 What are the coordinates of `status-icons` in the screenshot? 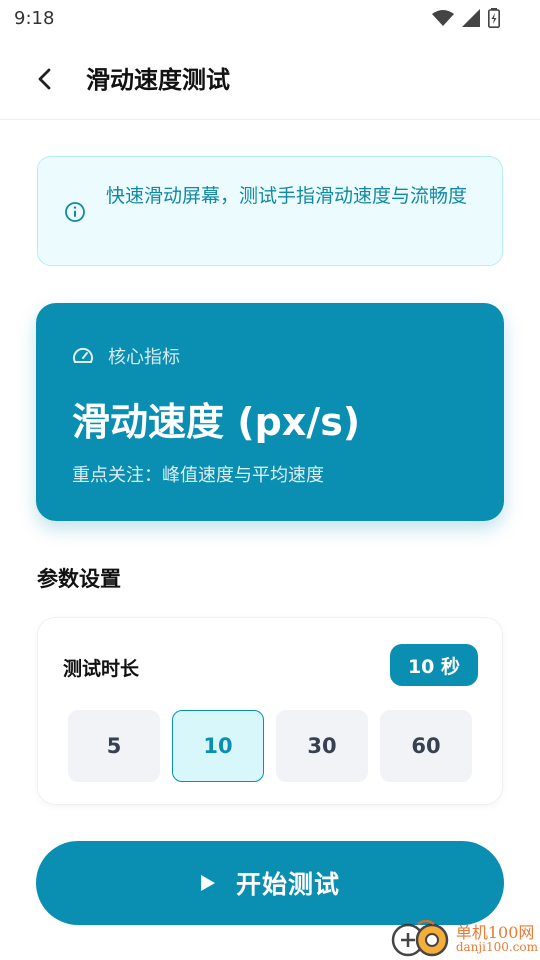 It's located at (466, 18).